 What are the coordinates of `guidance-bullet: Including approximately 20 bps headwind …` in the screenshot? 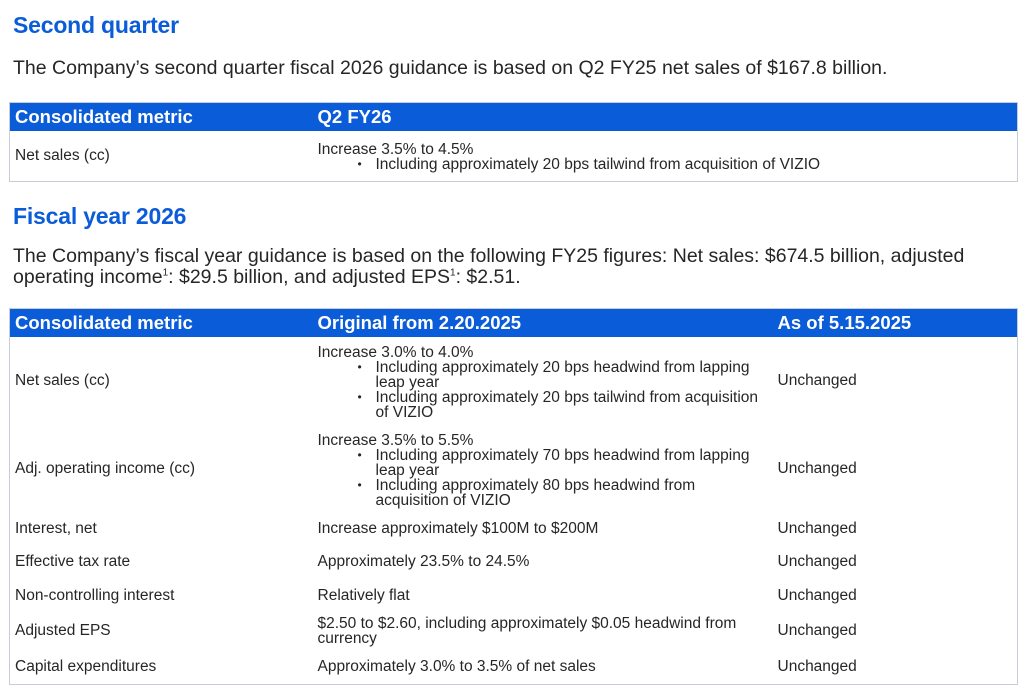 It's located at (563, 374).